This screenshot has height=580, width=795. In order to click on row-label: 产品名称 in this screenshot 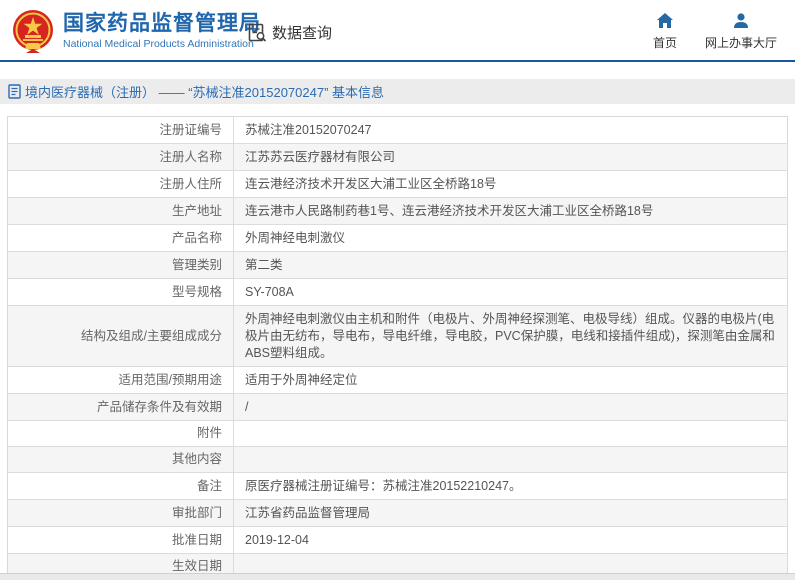, I will do `click(121, 238)`.